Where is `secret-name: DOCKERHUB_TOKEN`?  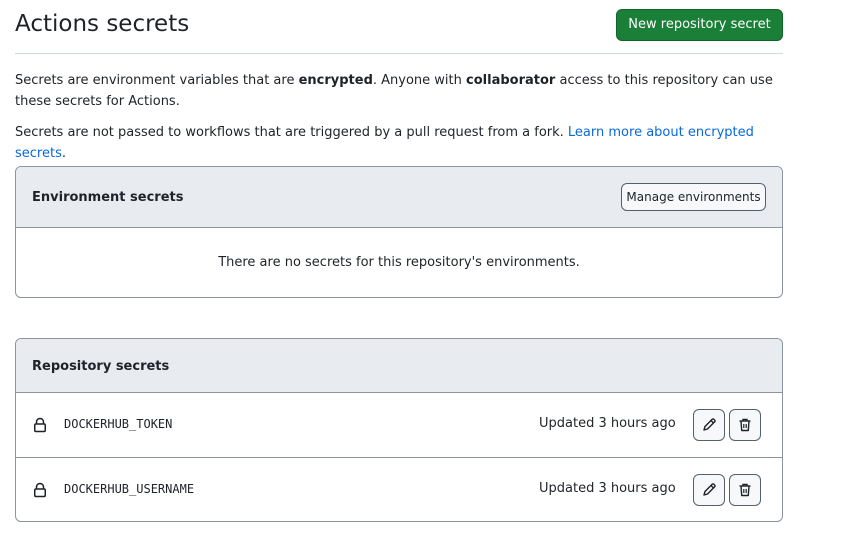 secret-name: DOCKERHUB_TOKEN is located at coordinates (118, 424).